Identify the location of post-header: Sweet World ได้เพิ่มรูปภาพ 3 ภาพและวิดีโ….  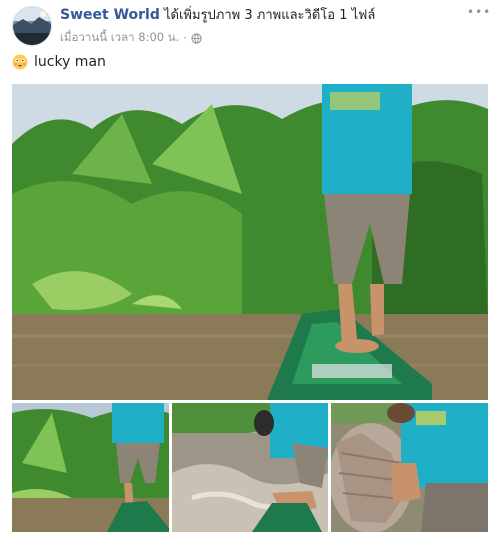
(270, 15).